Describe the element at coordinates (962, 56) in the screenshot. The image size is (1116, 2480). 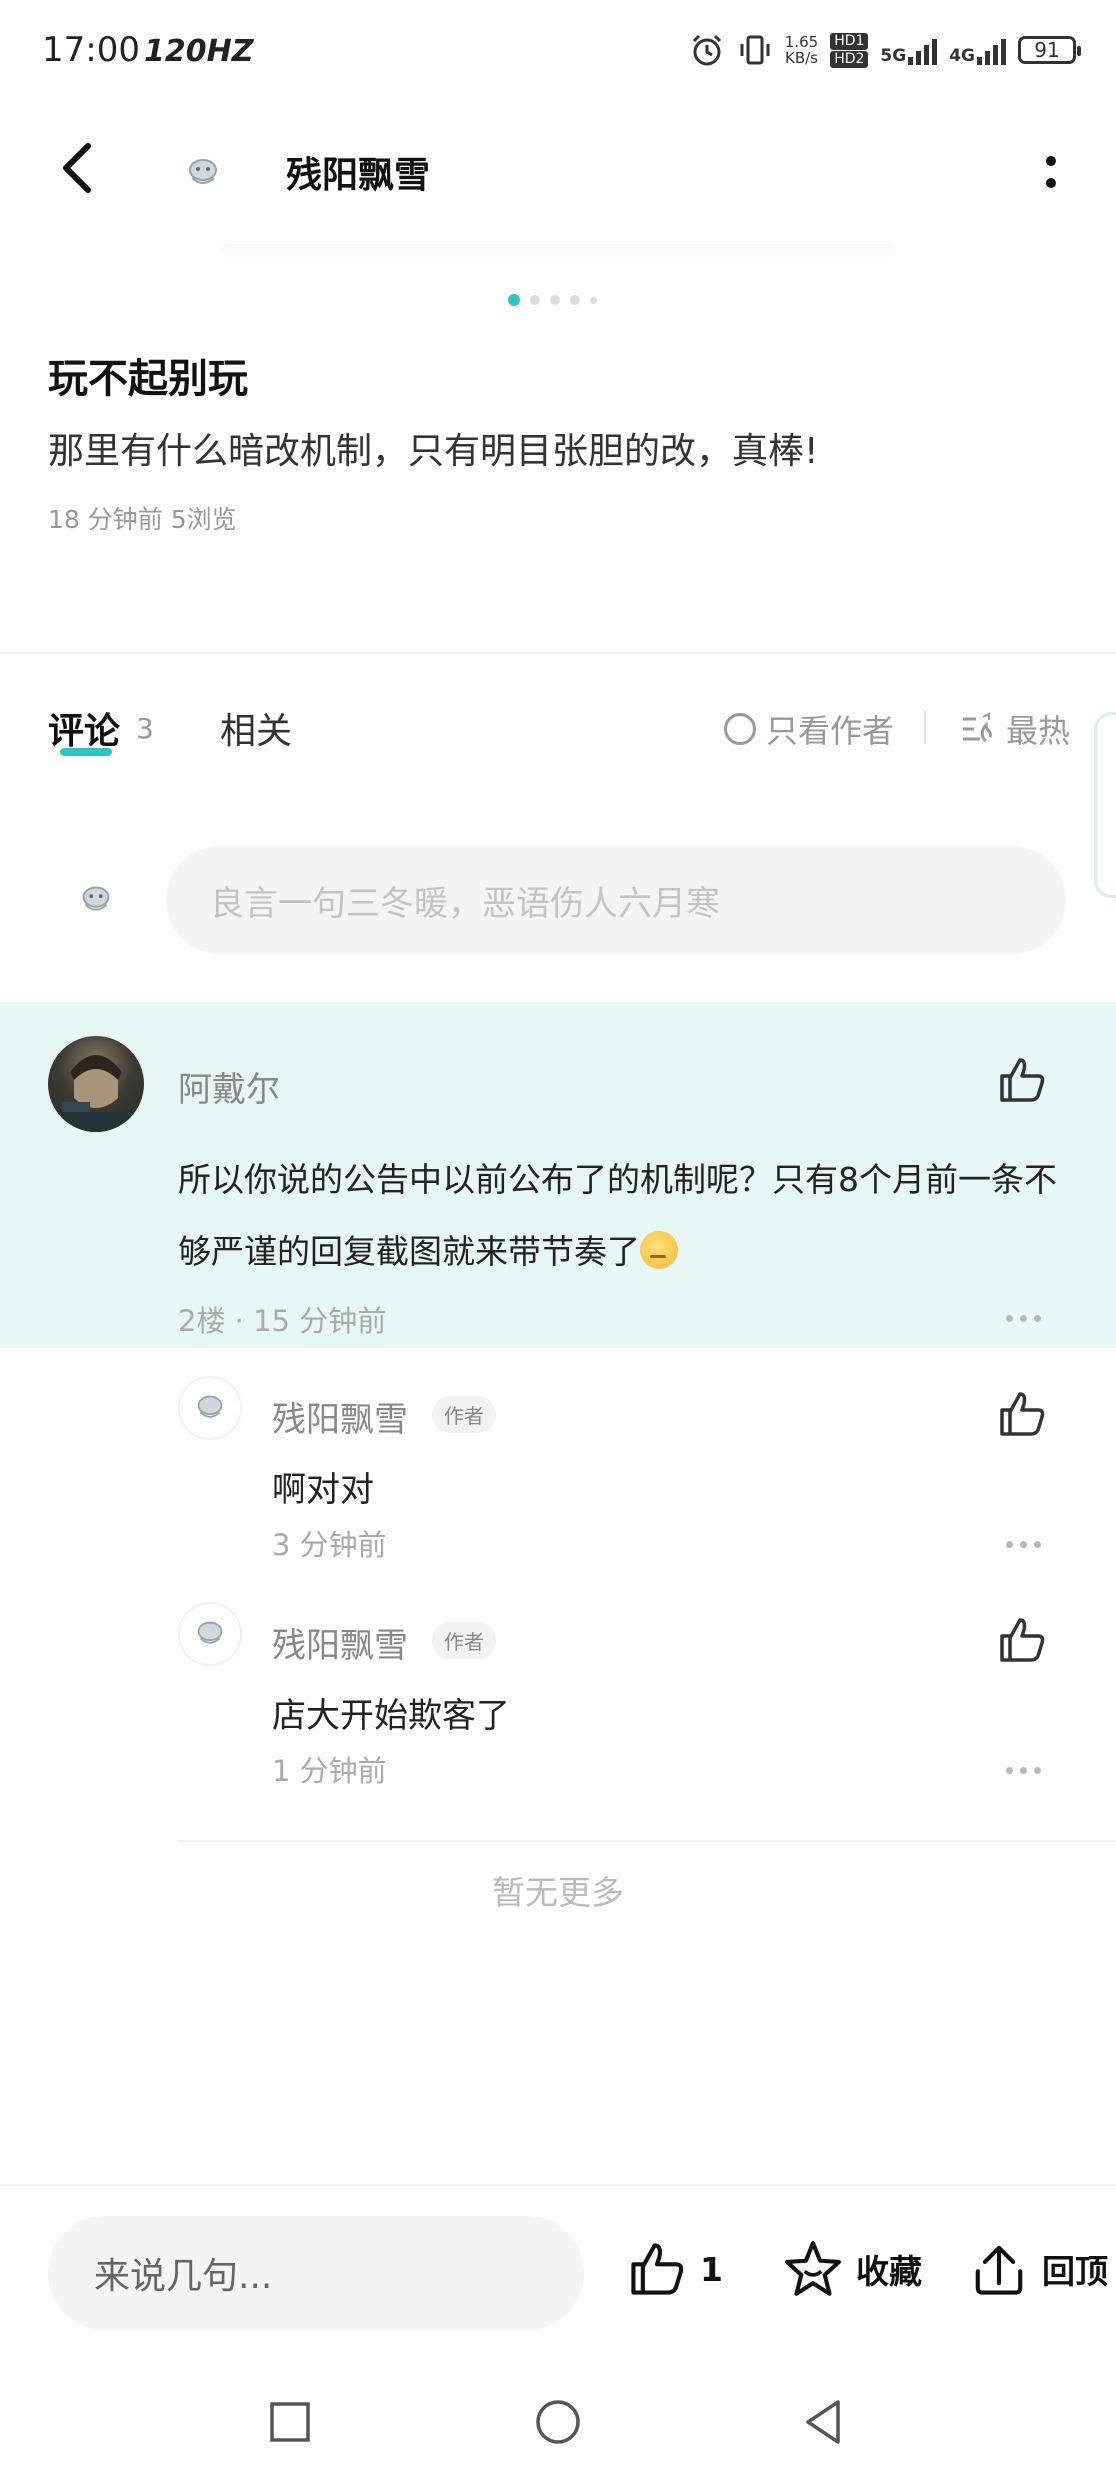
I see `network-4g-label: 4G` at that location.